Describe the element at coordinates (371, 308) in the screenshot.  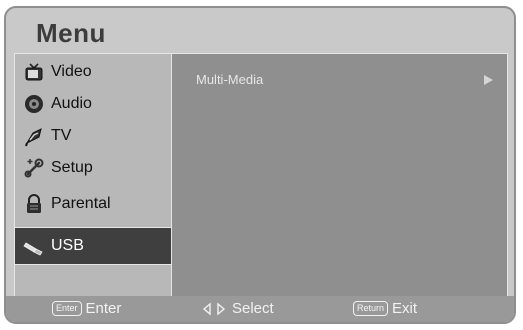
I see `return-key-icon: Return` at that location.